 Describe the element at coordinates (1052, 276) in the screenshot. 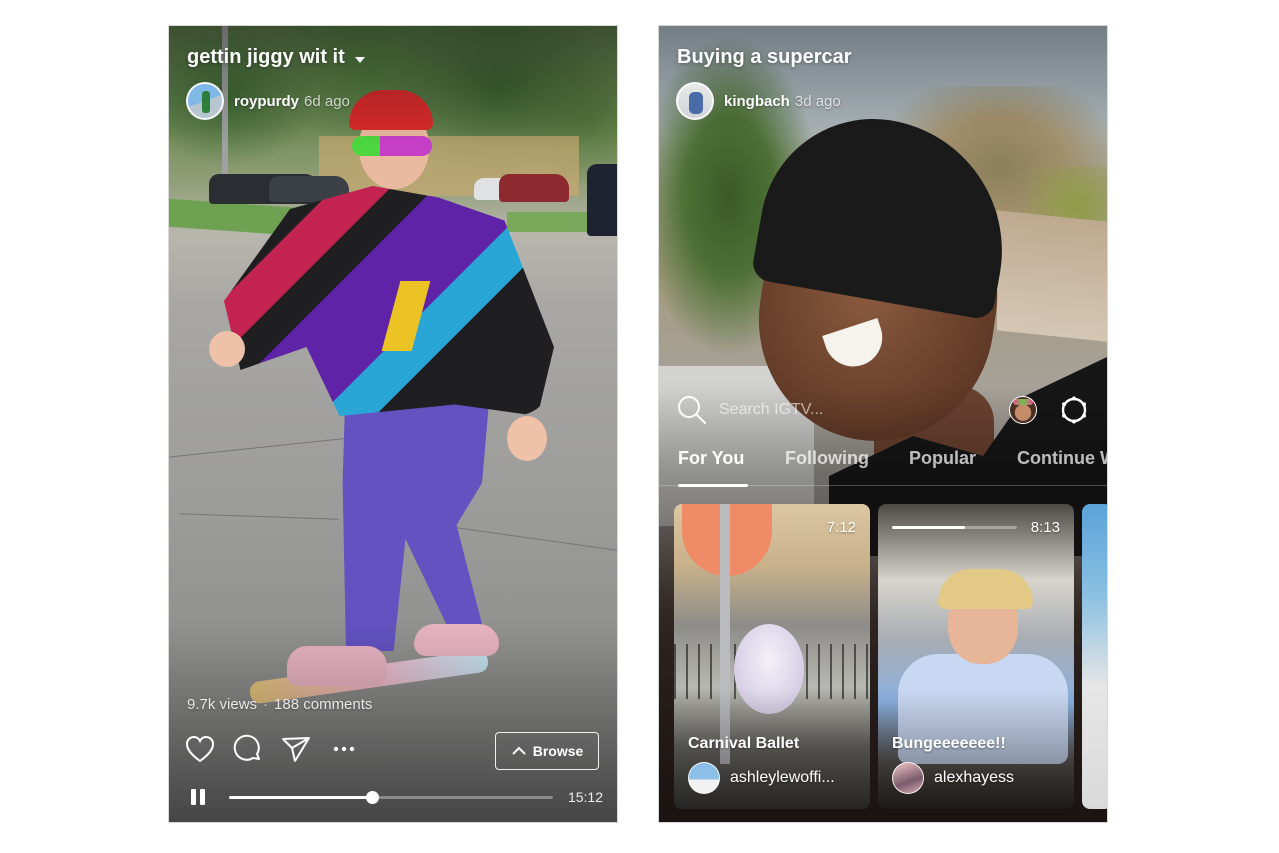

I see `background-wall` at that location.